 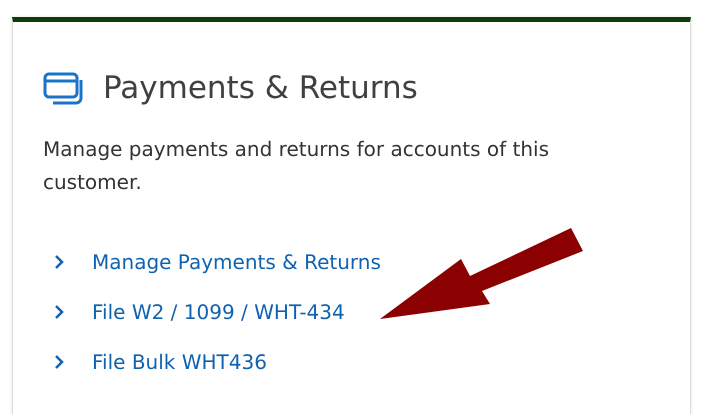 I want to click on card-title: Payments & Returns, so click(x=260, y=89).